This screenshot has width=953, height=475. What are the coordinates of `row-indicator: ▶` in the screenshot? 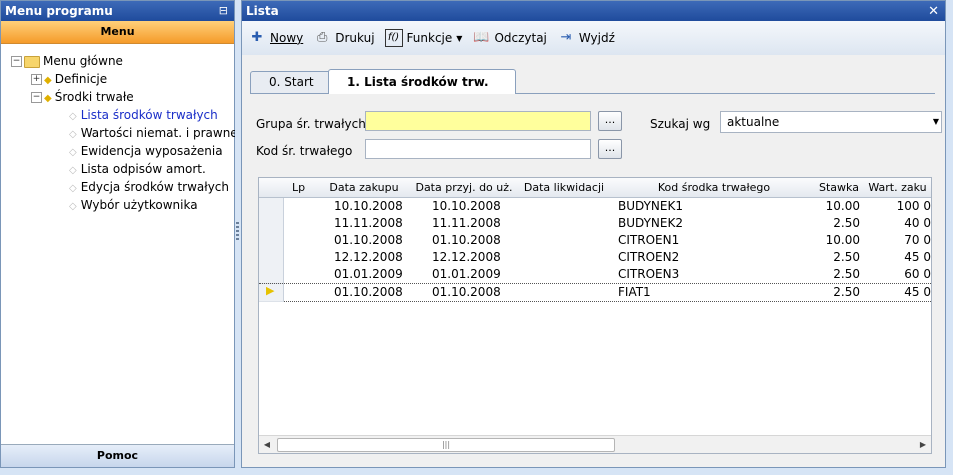 It's located at (271, 293).